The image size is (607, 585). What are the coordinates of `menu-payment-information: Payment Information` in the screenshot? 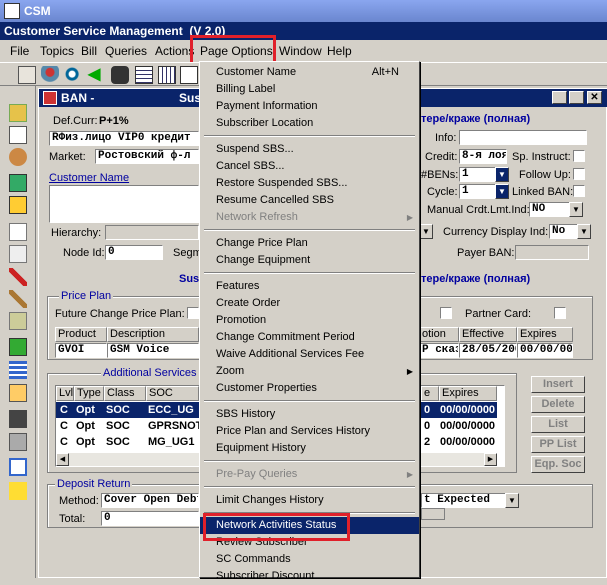 It's located at (309, 106).